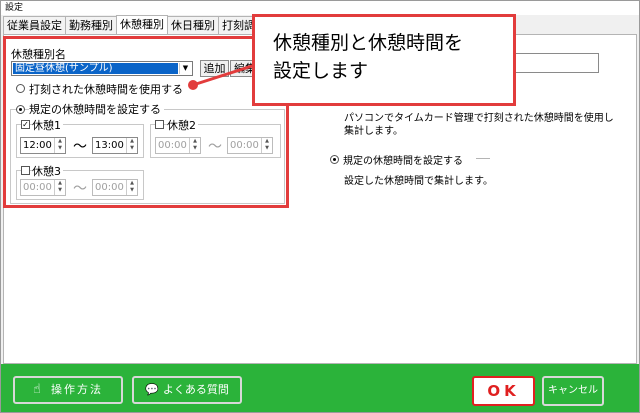  What do you see at coordinates (368, 43) in the screenshot?
I see `callout-line-1: 休憩種別と休憩時間を` at bounding box center [368, 43].